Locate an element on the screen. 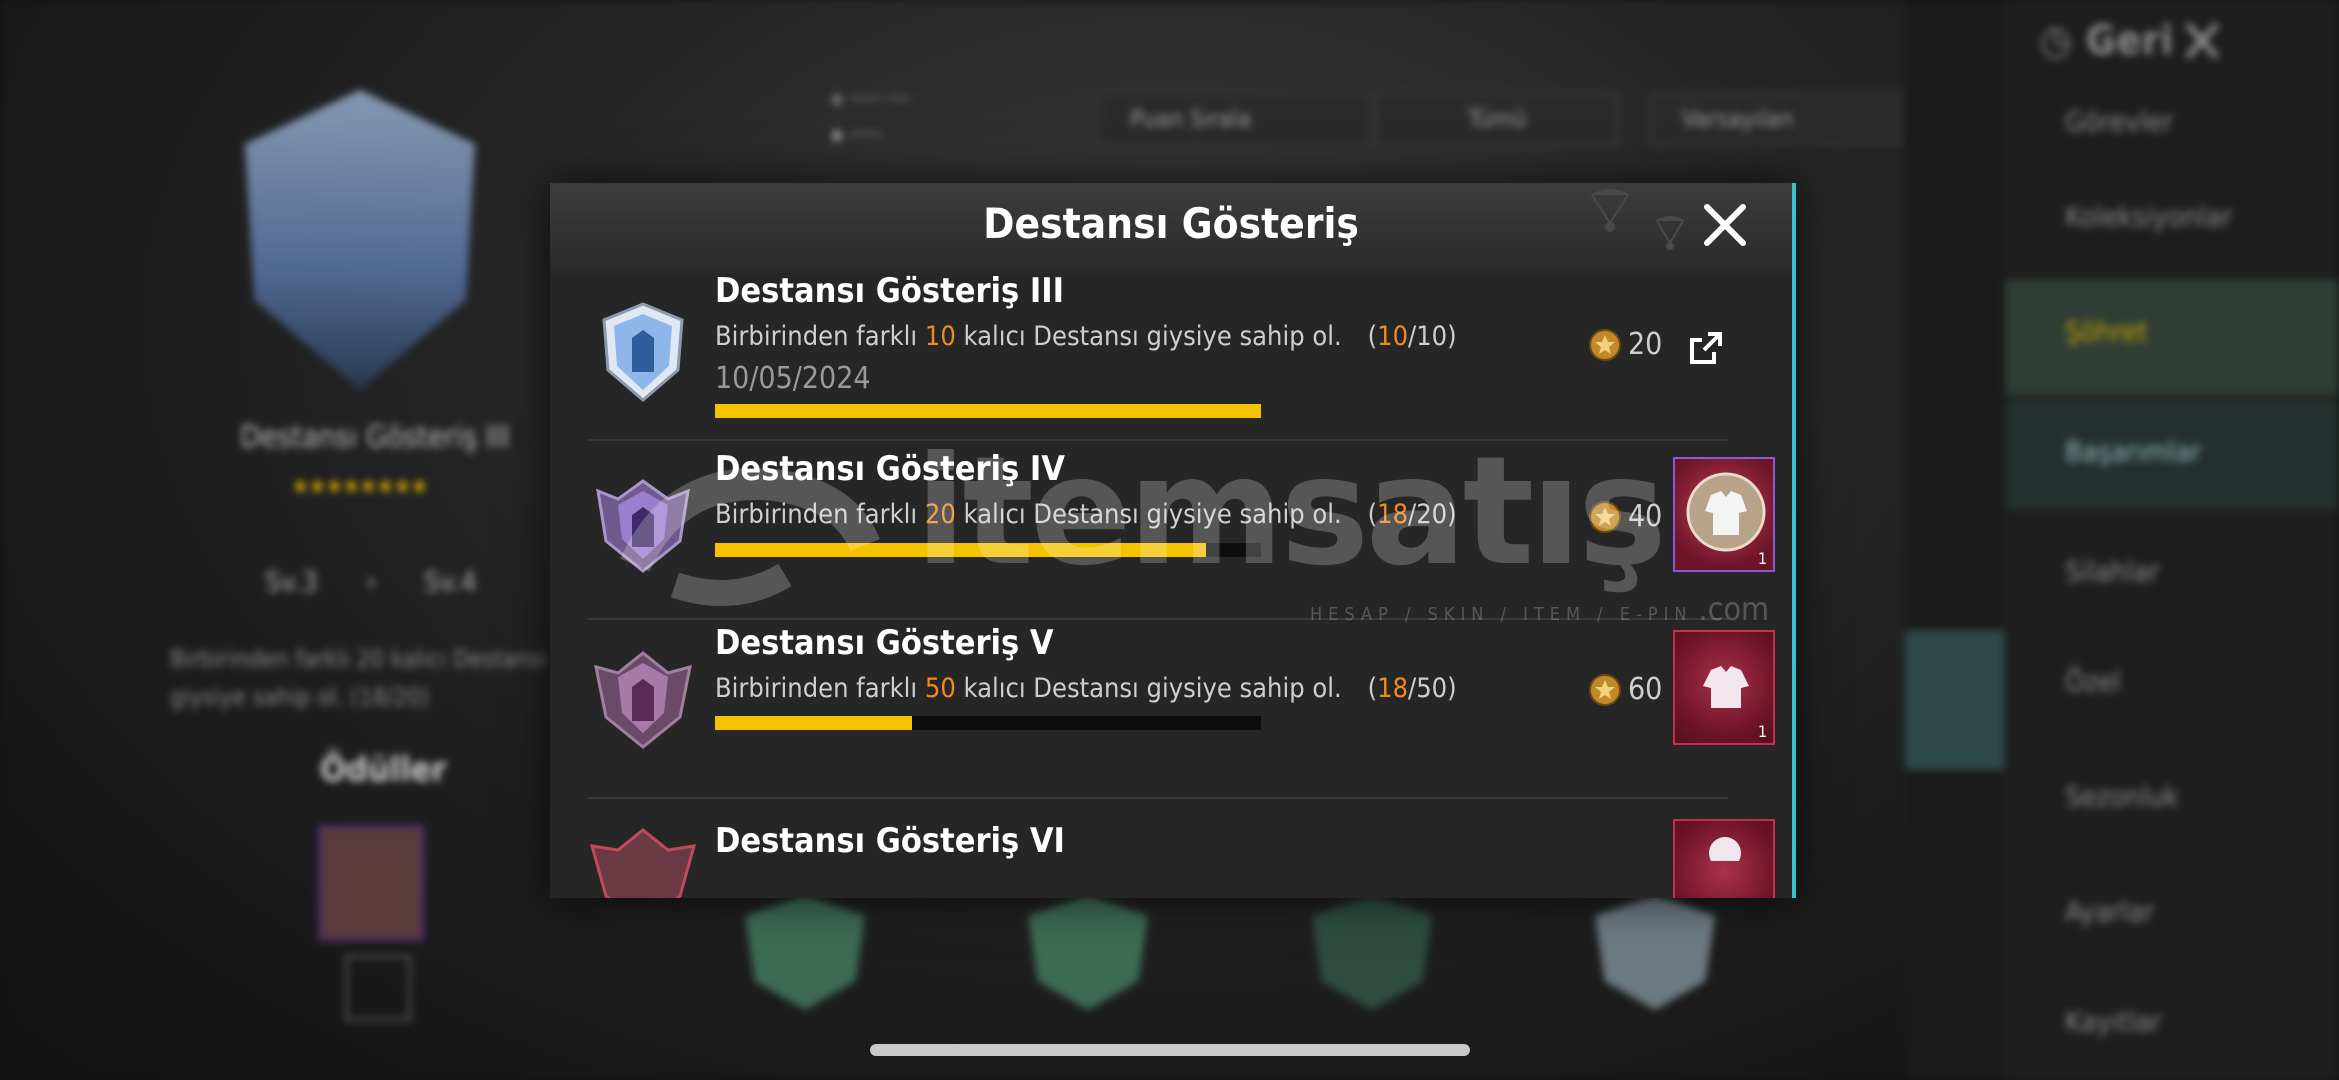  level-range: Sv.3 › Sv.4 is located at coordinates (371, 581).